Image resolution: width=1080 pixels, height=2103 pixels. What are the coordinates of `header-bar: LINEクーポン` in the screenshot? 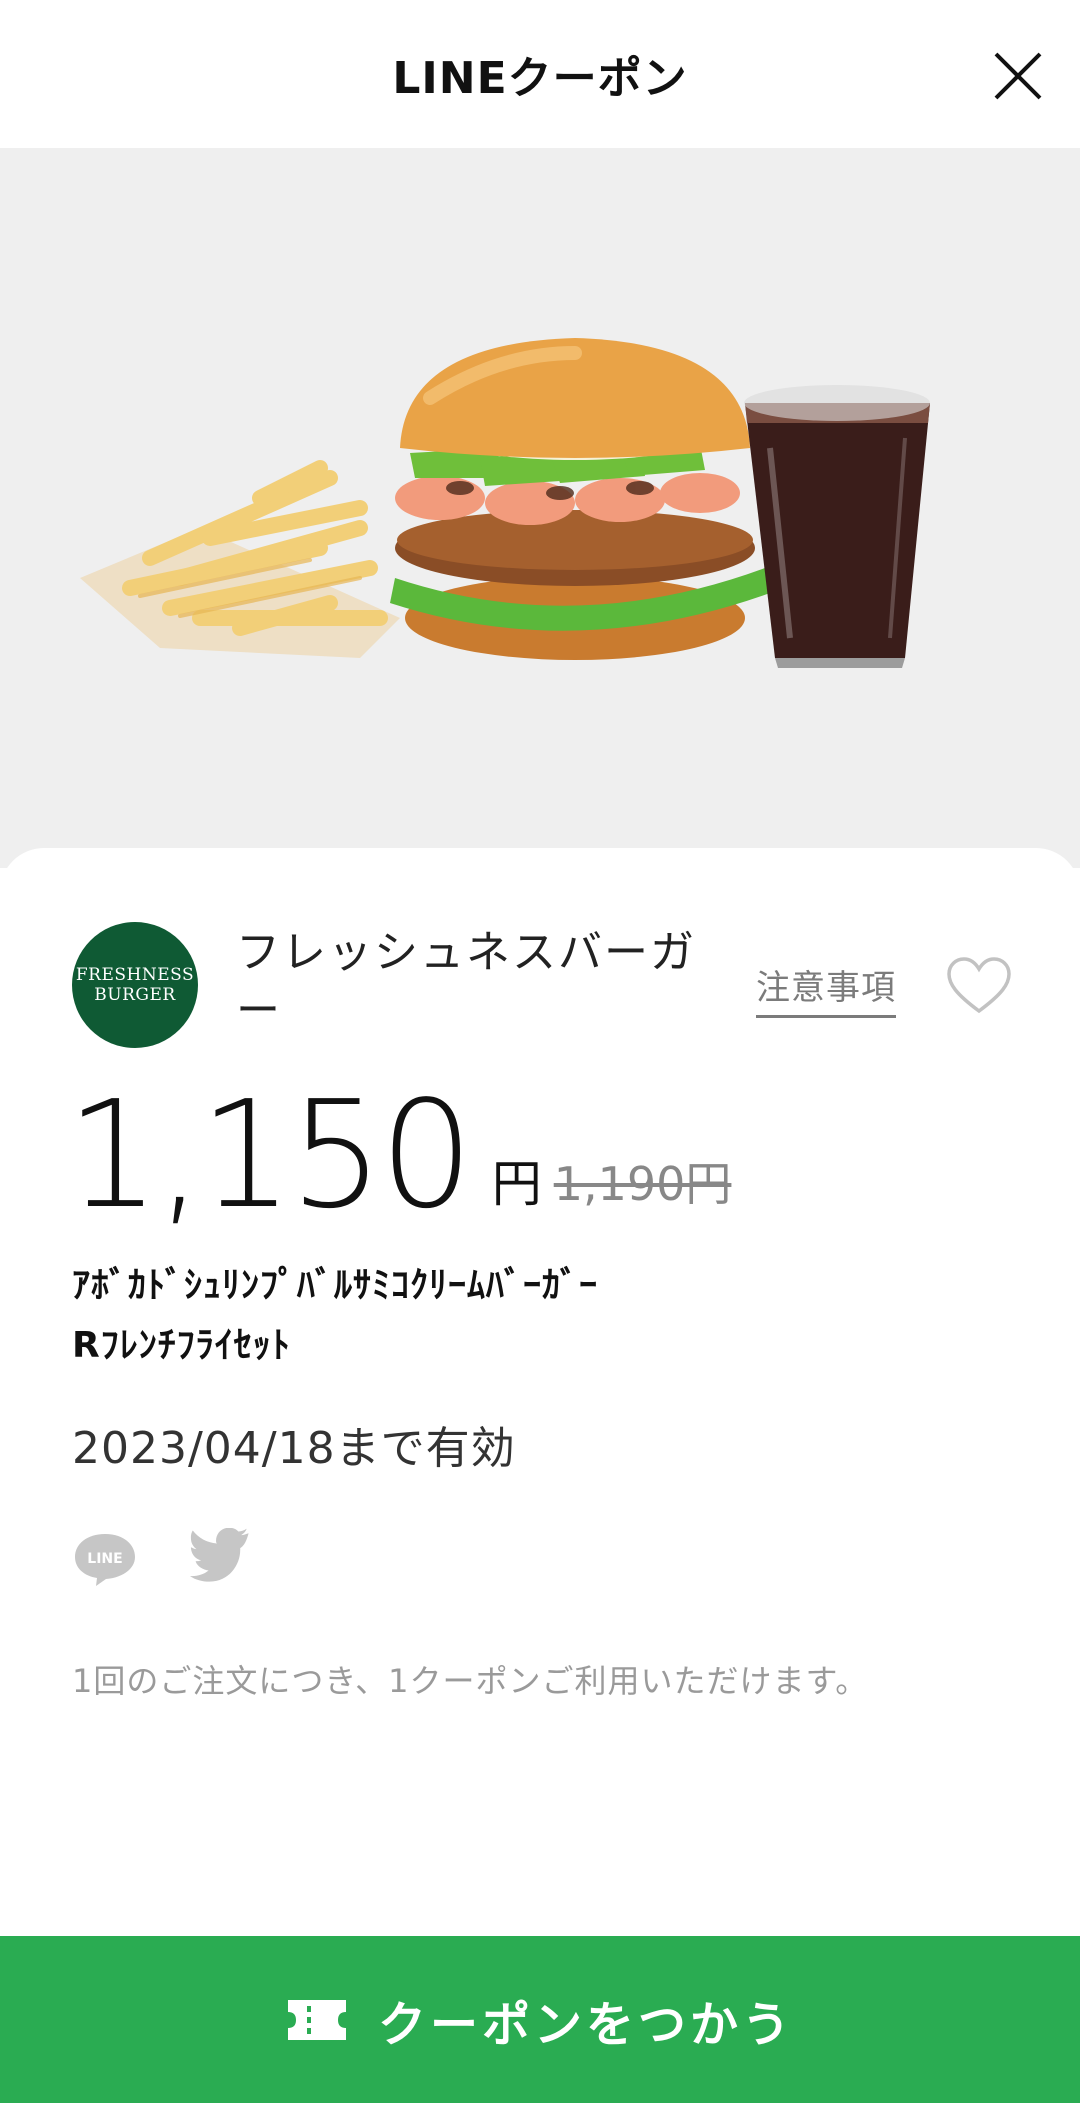 It's located at (540, 74).